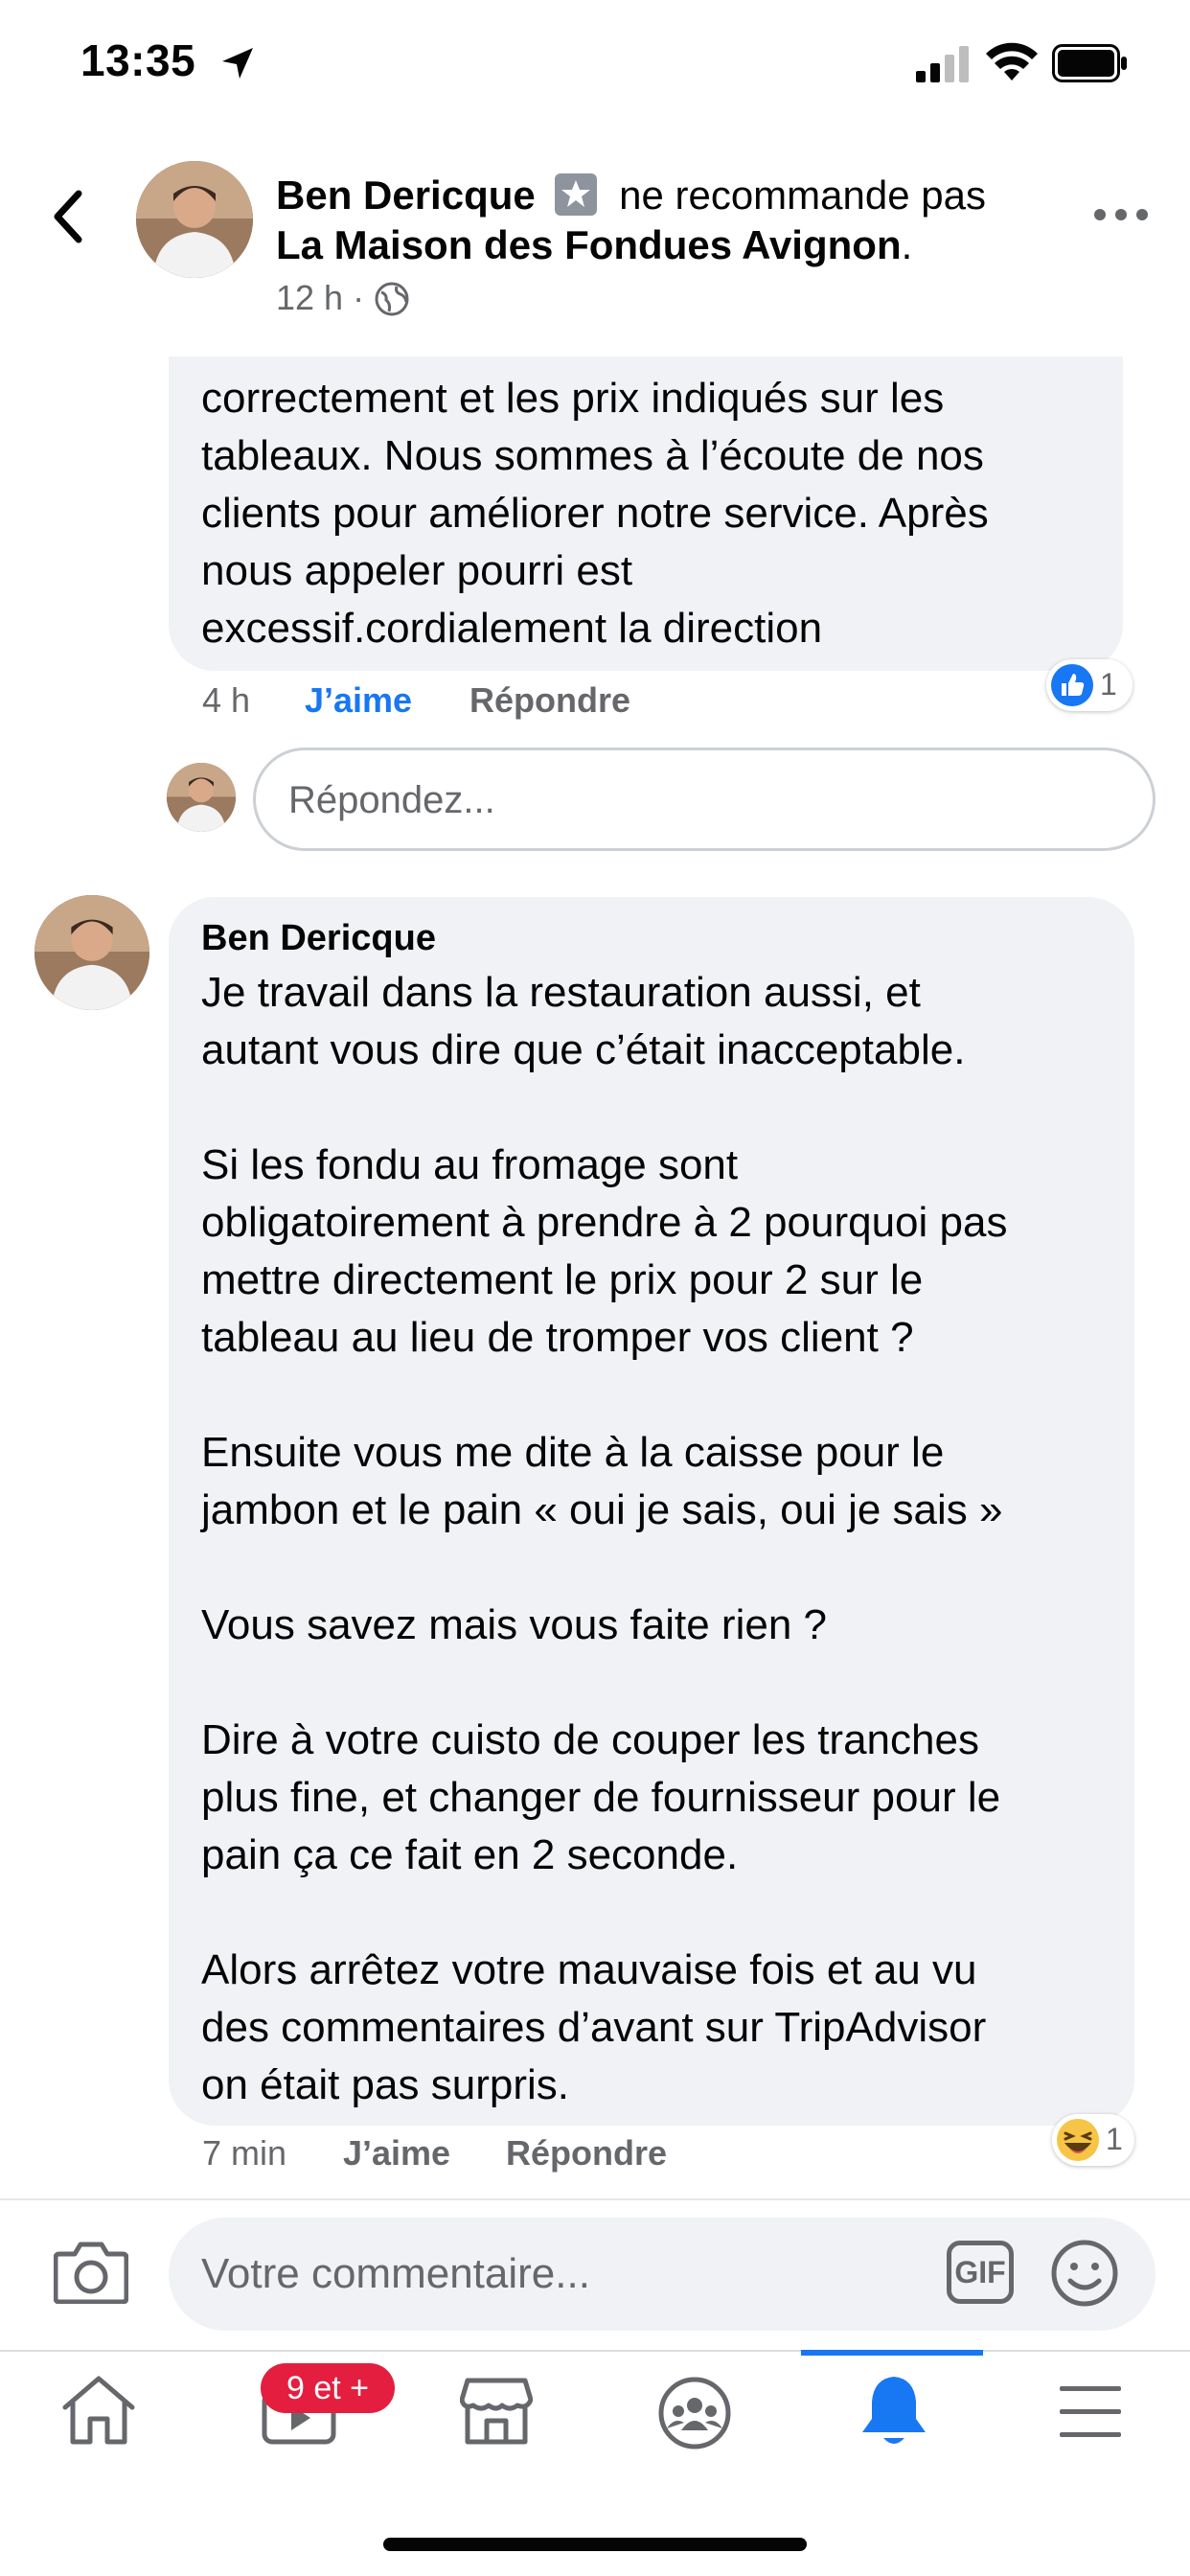 Image resolution: width=1190 pixels, height=2576 pixels. I want to click on comment-author: Ben Dericque, so click(319, 938).